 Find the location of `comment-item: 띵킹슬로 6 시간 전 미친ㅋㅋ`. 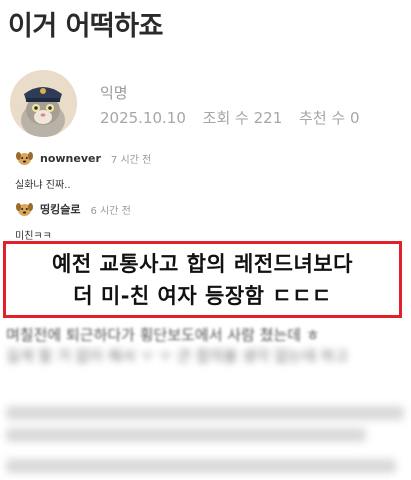

comment-item: 띵킹슬로 6 시간 전 미친ㅋㅋ is located at coordinates (145, 220).